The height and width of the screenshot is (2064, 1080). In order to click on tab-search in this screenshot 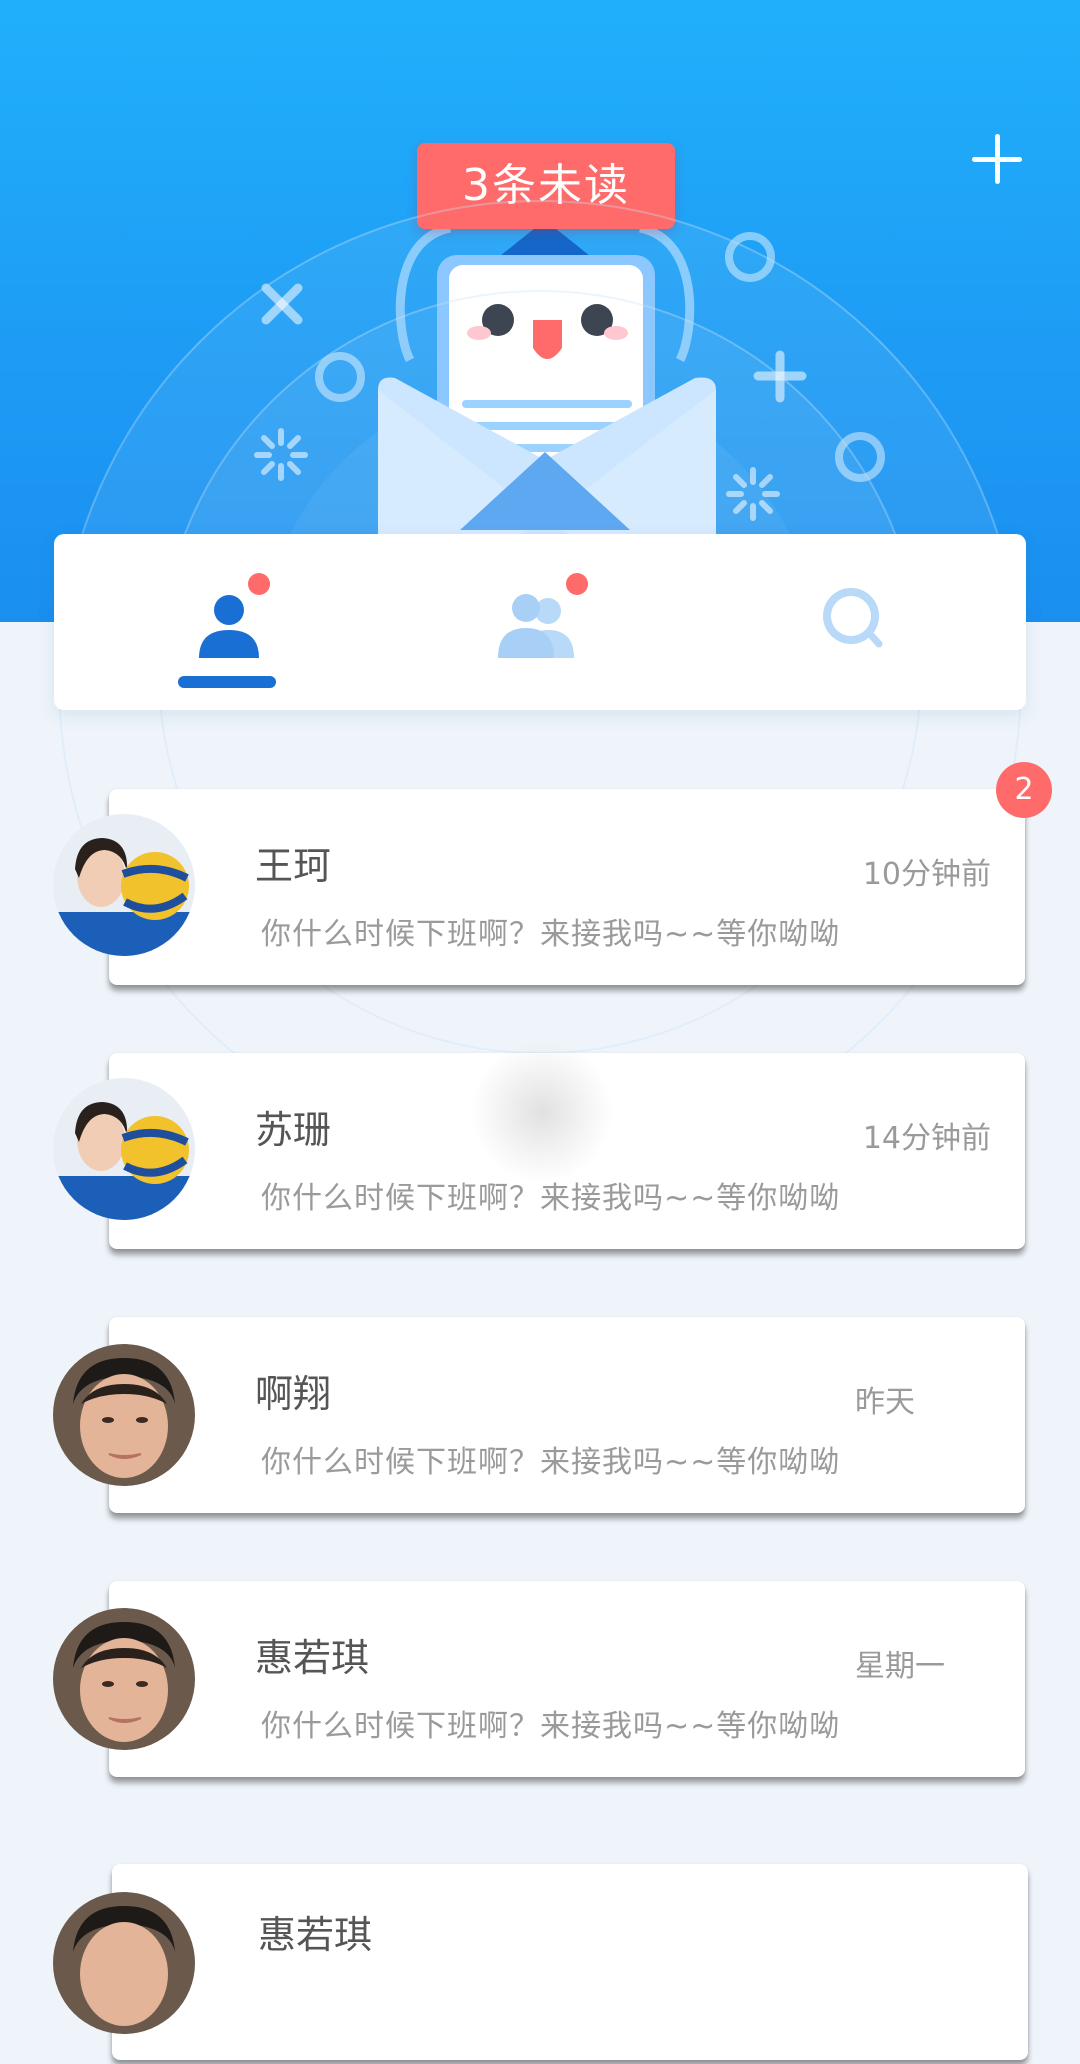, I will do `click(864, 622)`.